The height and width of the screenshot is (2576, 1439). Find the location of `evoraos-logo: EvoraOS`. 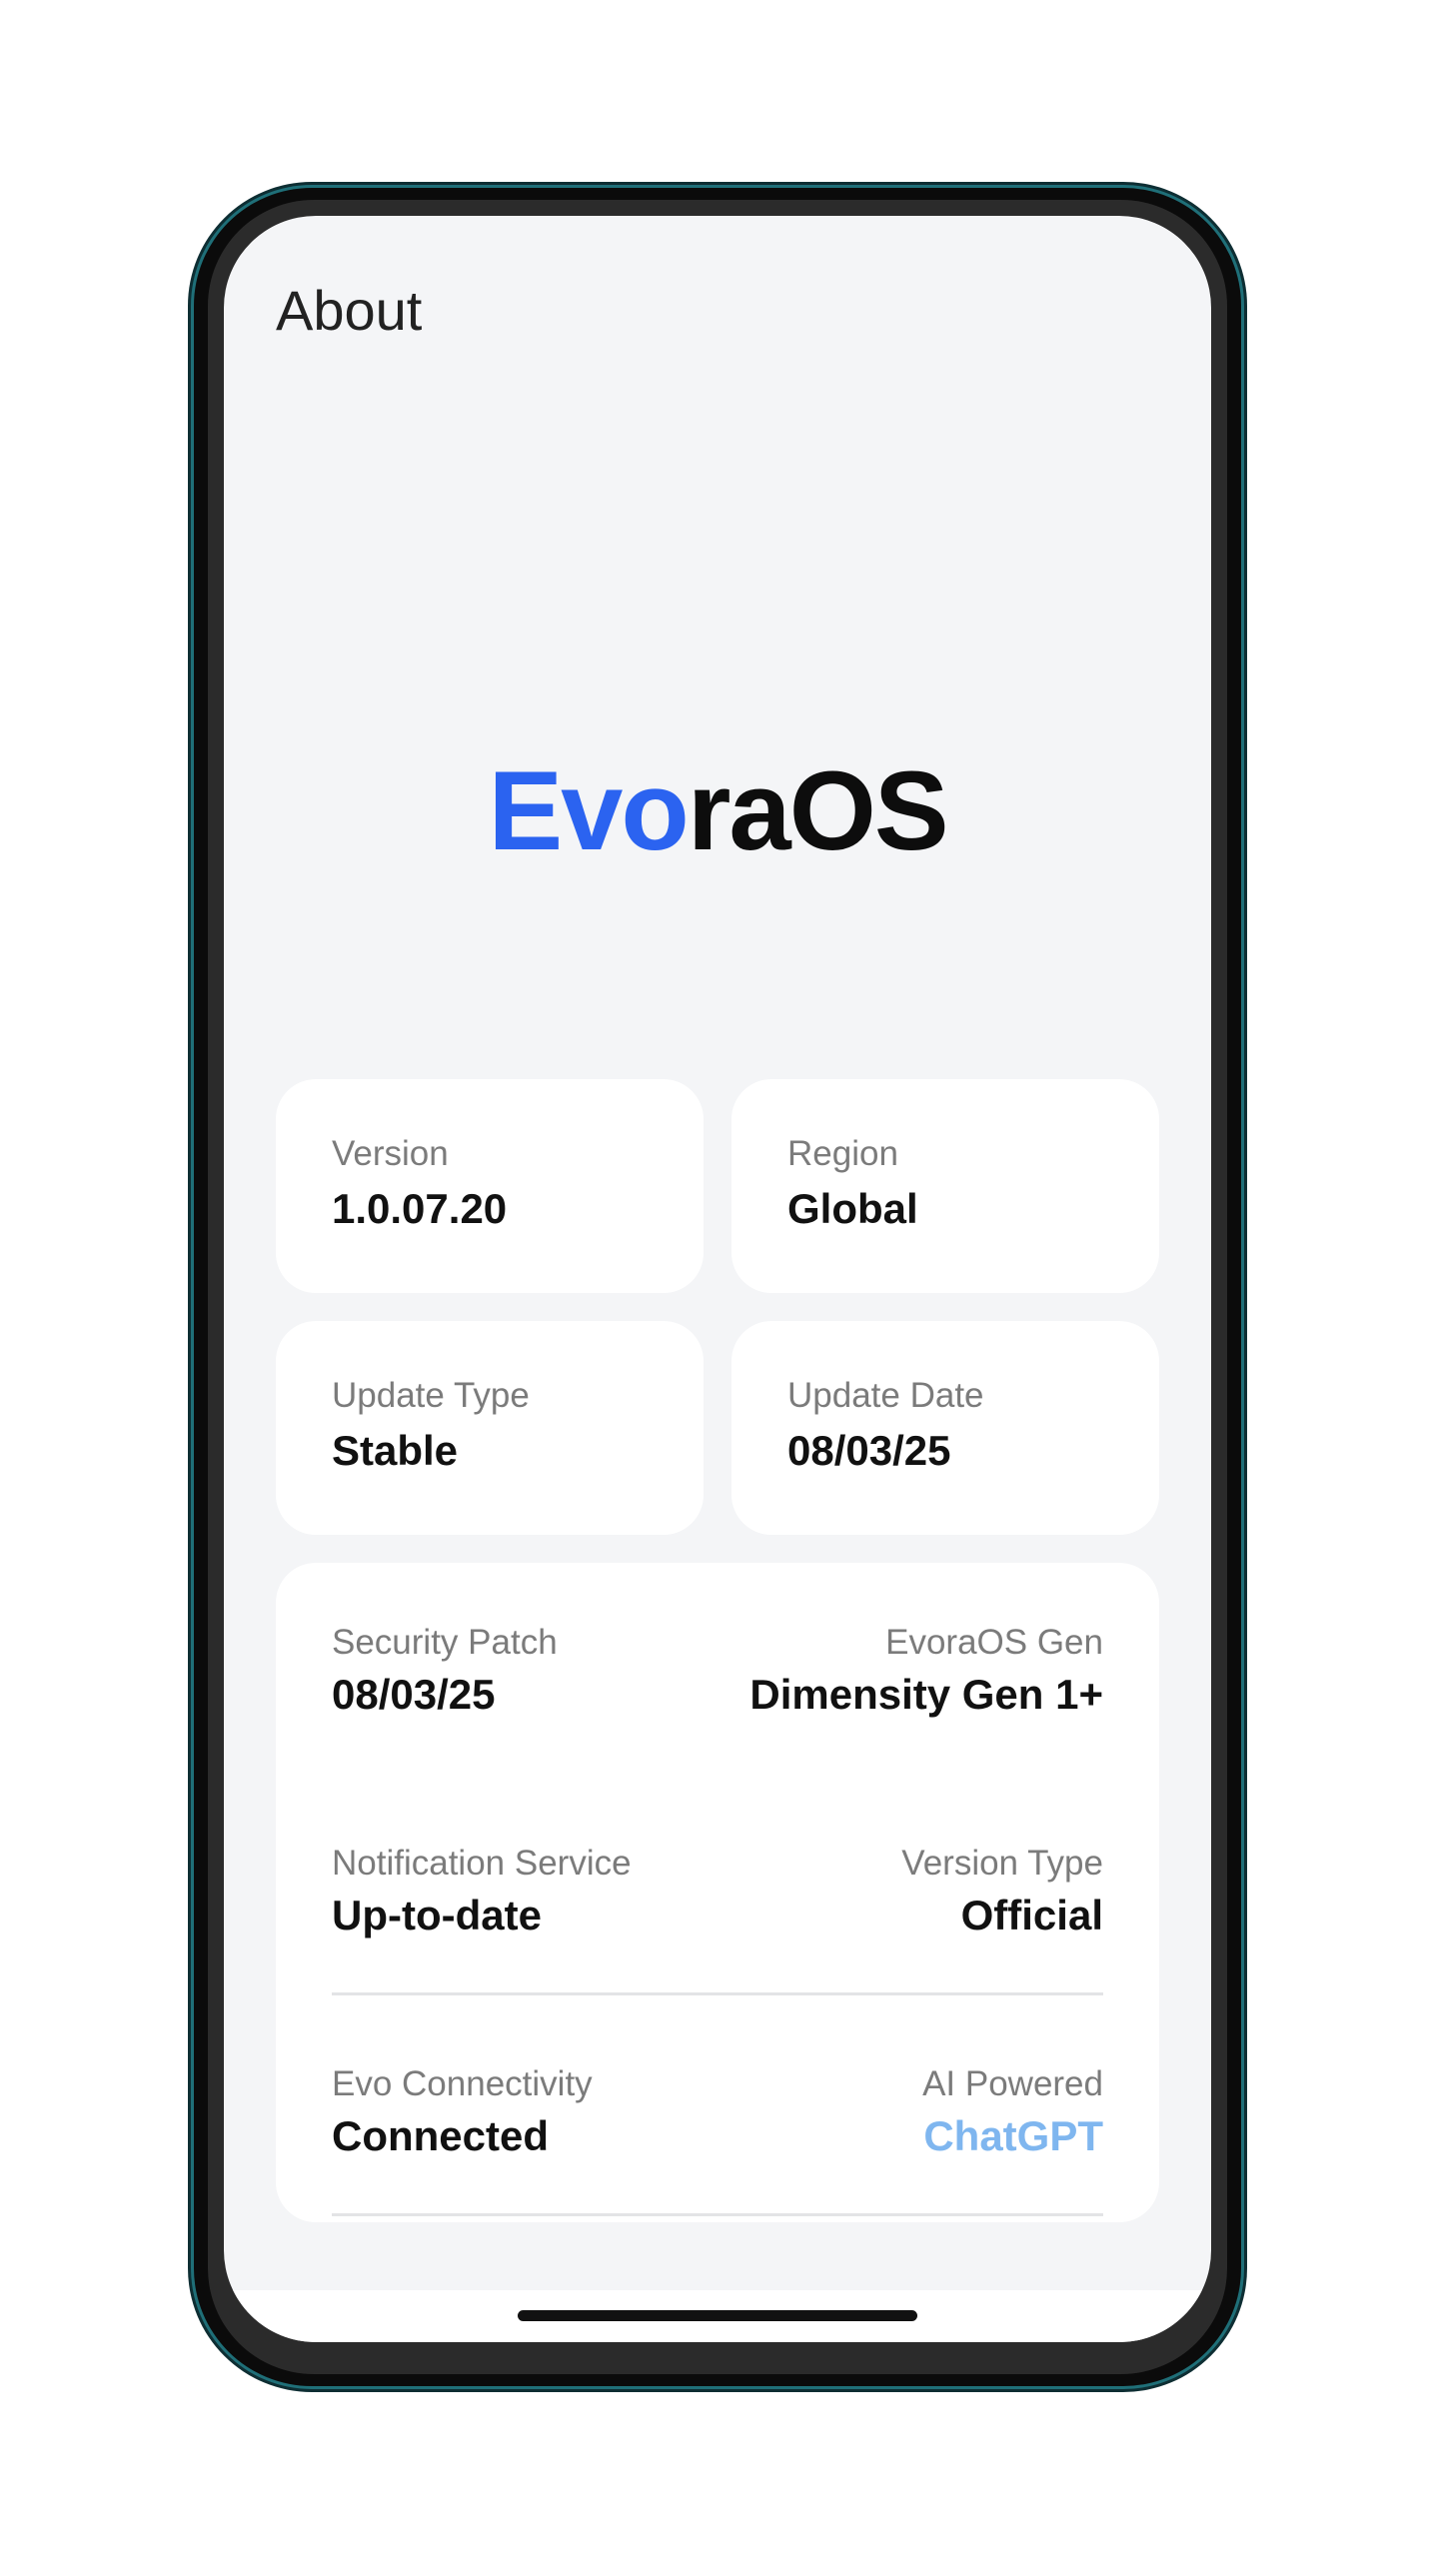

evoraos-logo: EvoraOS is located at coordinates (717, 811).